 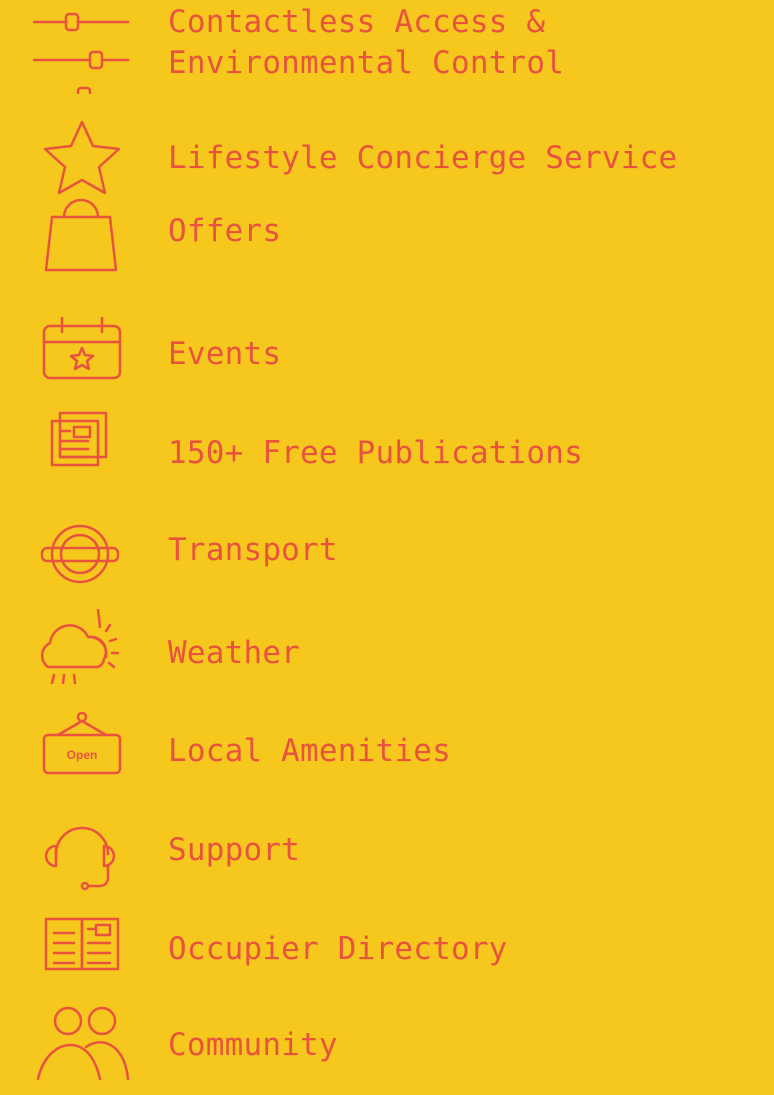 I want to click on feature-label: 150+ Free Publications, so click(x=375, y=453).